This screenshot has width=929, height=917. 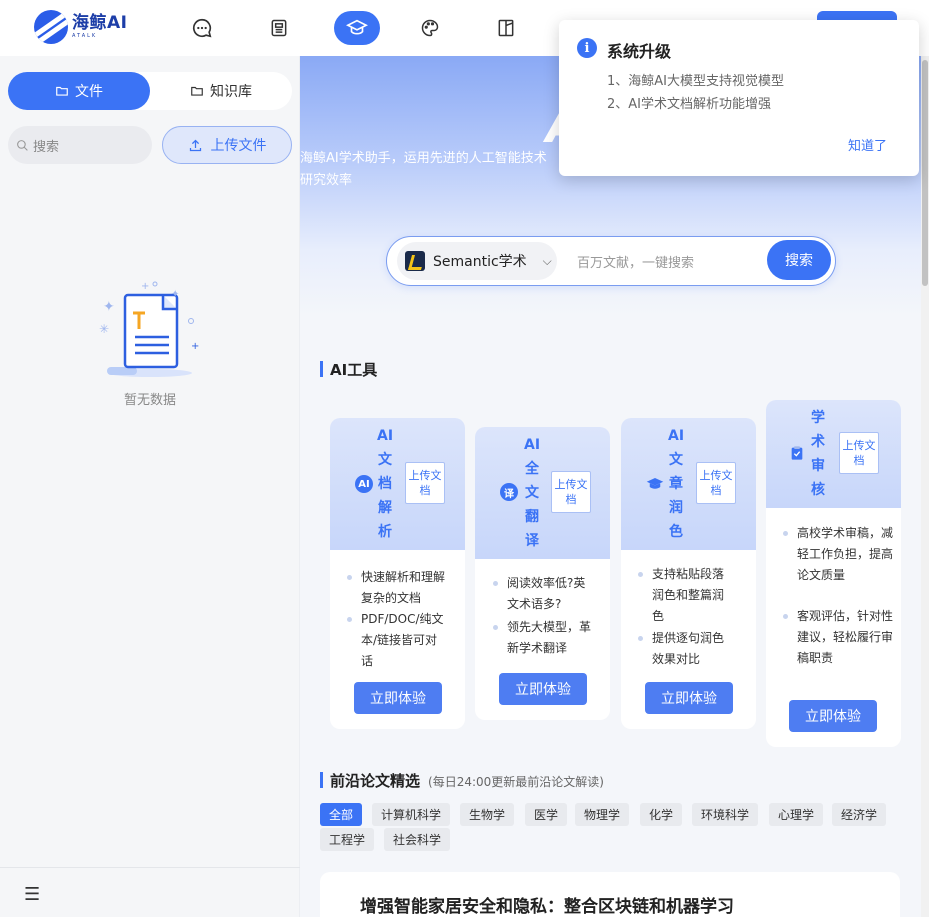 What do you see at coordinates (661, 814) in the screenshot?
I see `category-chip: 化学` at bounding box center [661, 814].